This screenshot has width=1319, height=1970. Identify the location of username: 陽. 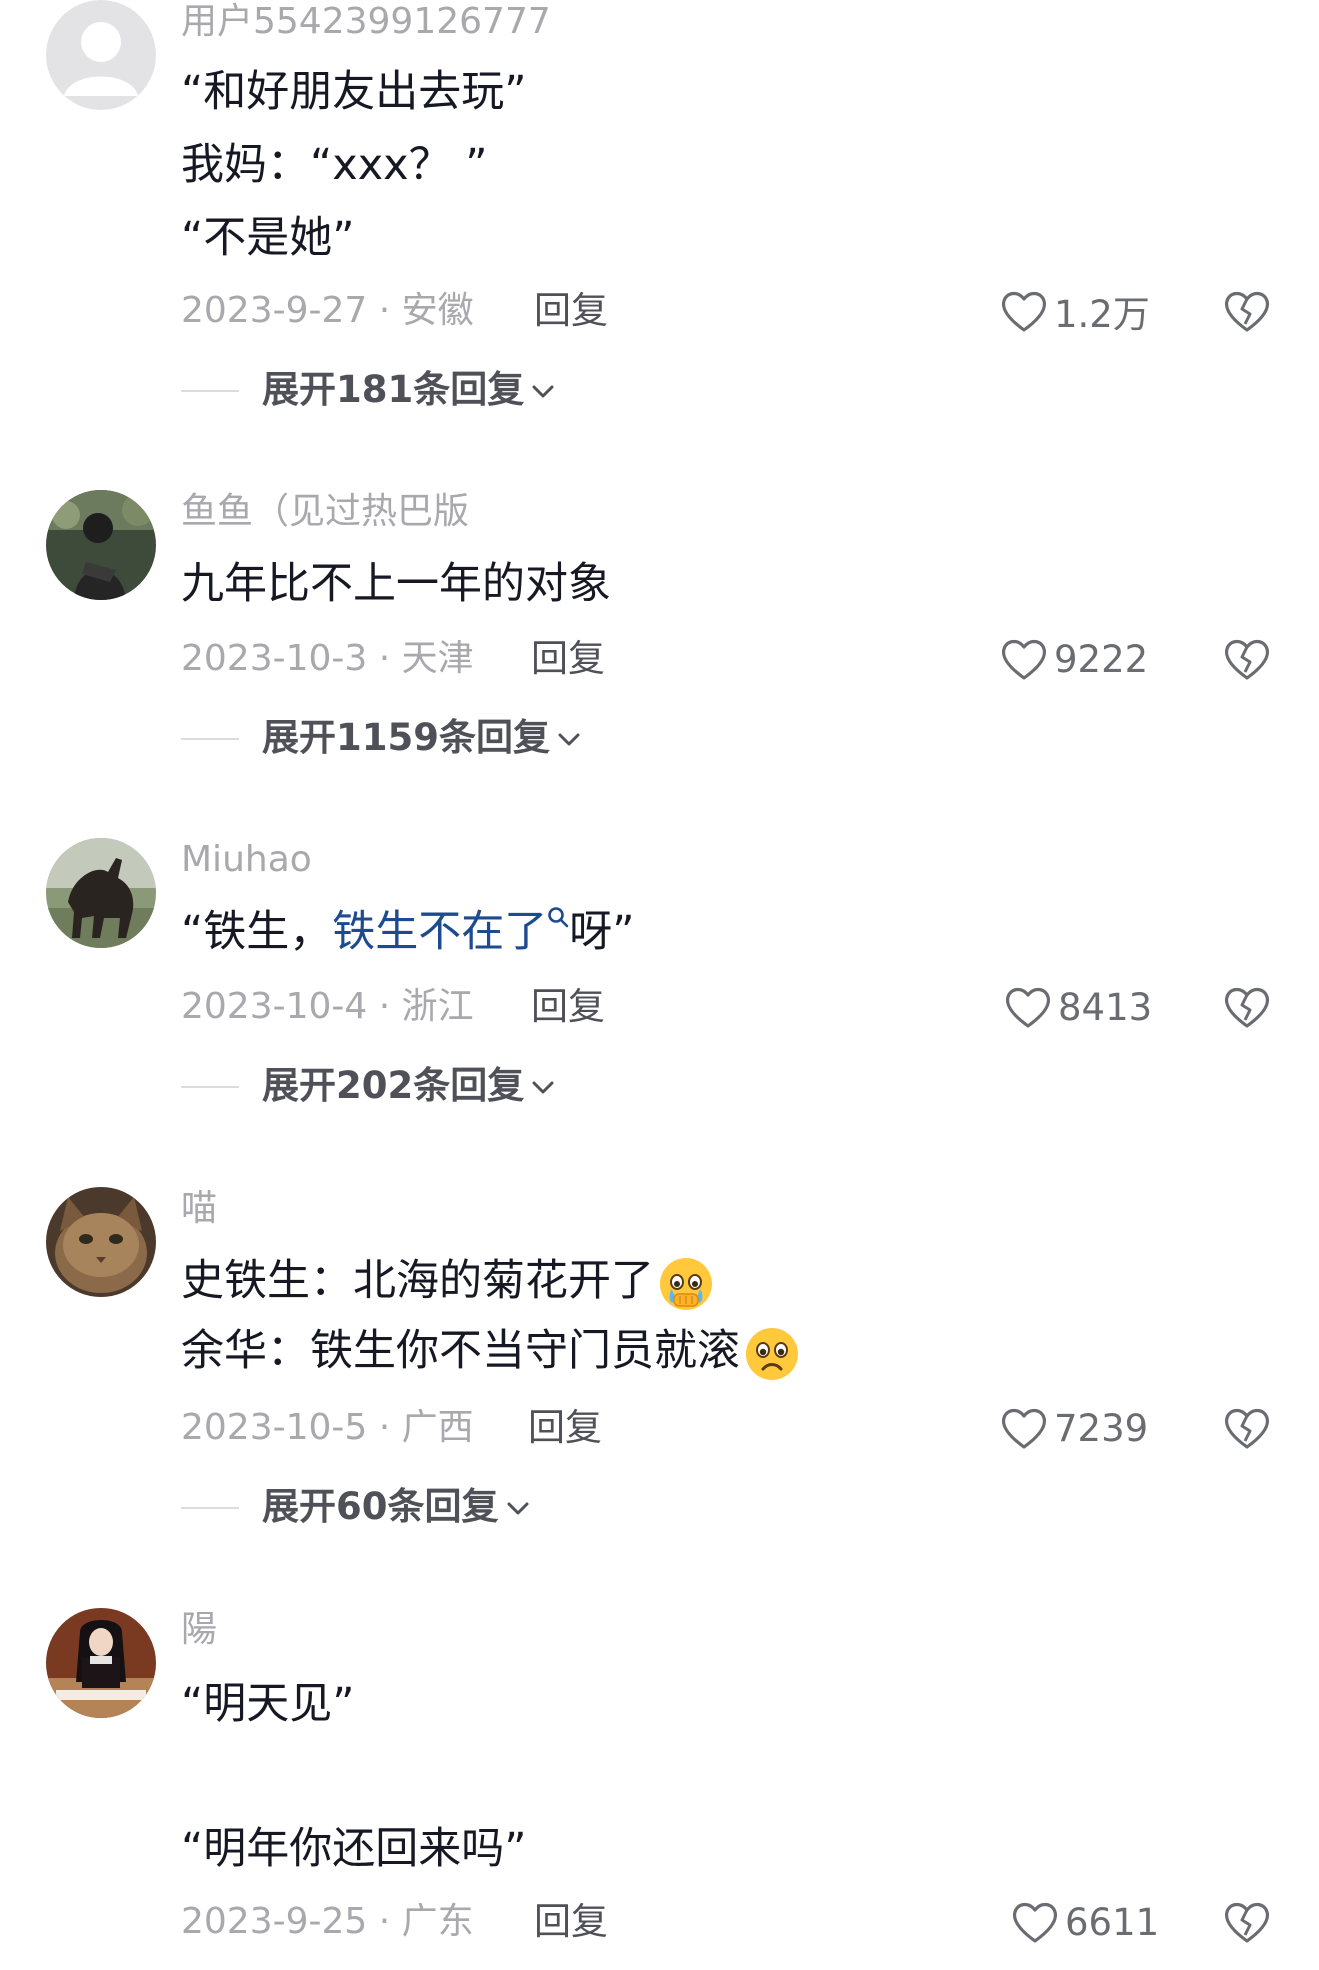
(199, 1630).